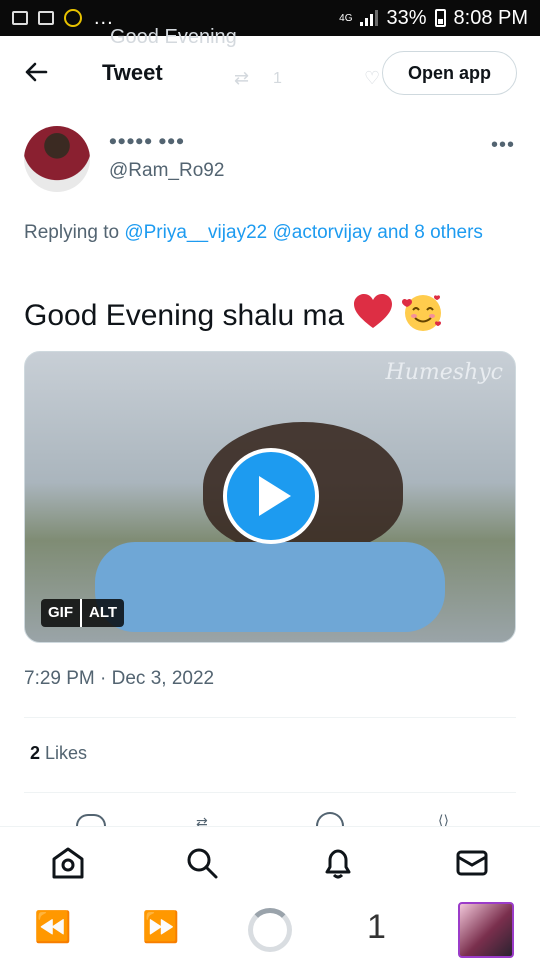 The height and width of the screenshot is (960, 540). I want to click on ghost-like-icon: ♡, so click(372, 78).